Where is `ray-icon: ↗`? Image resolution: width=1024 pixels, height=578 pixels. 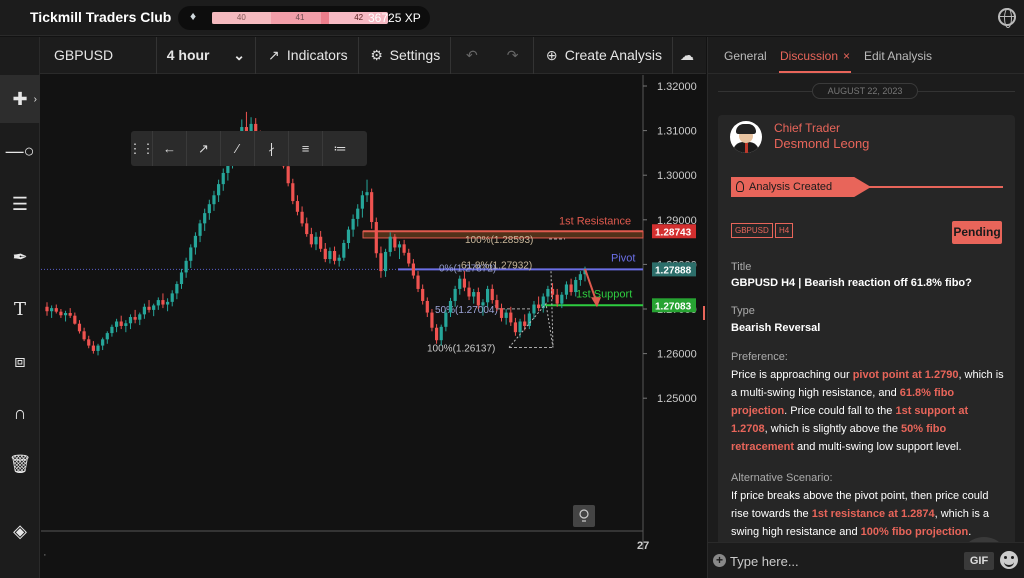
ray-icon: ↗ is located at coordinates (203, 148).